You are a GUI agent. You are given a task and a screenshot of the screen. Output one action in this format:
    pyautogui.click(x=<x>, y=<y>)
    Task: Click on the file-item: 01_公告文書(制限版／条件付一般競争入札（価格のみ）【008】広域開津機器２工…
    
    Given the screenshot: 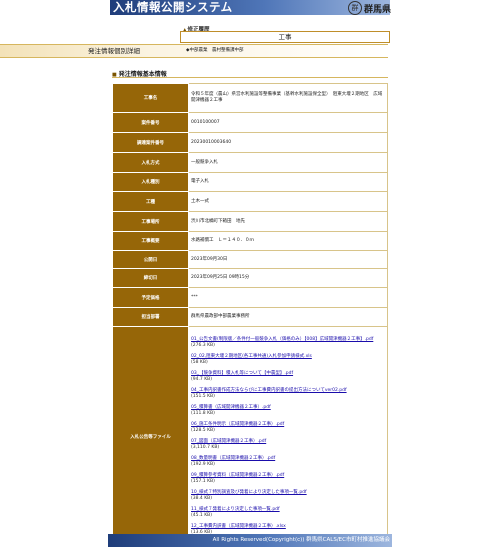 What is the action you would take?
    pyautogui.click(x=288, y=343)
    